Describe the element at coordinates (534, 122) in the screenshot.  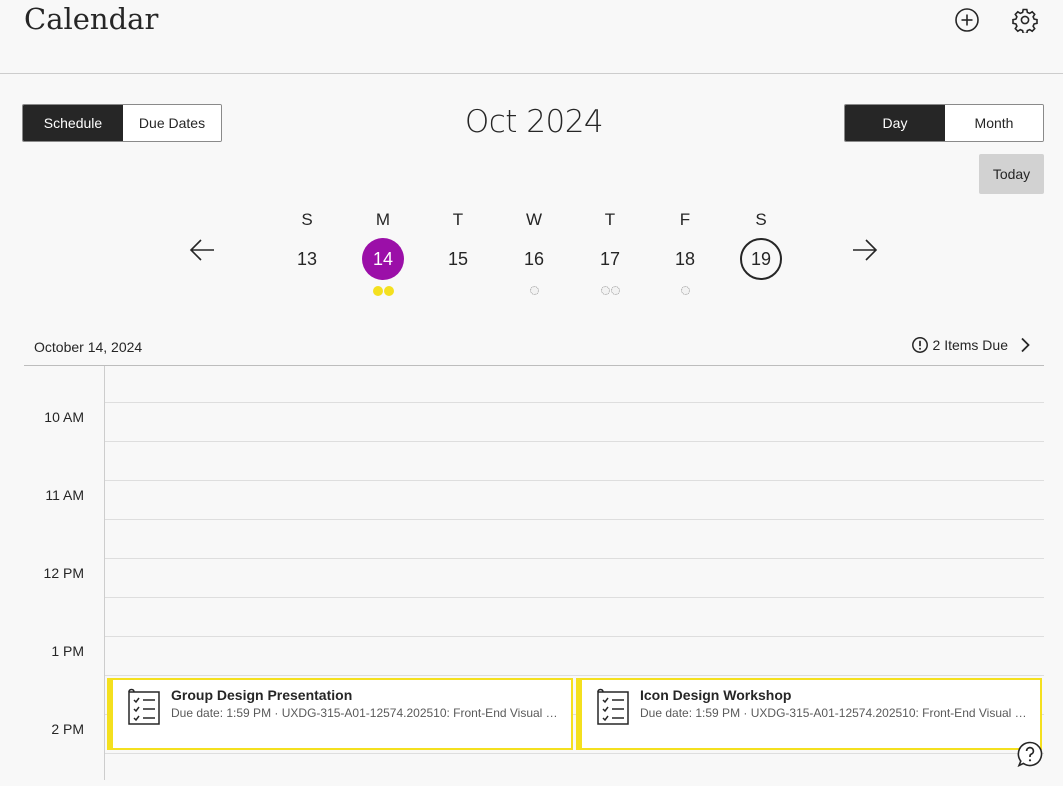
I see `month-title: Oct 2024` at that location.